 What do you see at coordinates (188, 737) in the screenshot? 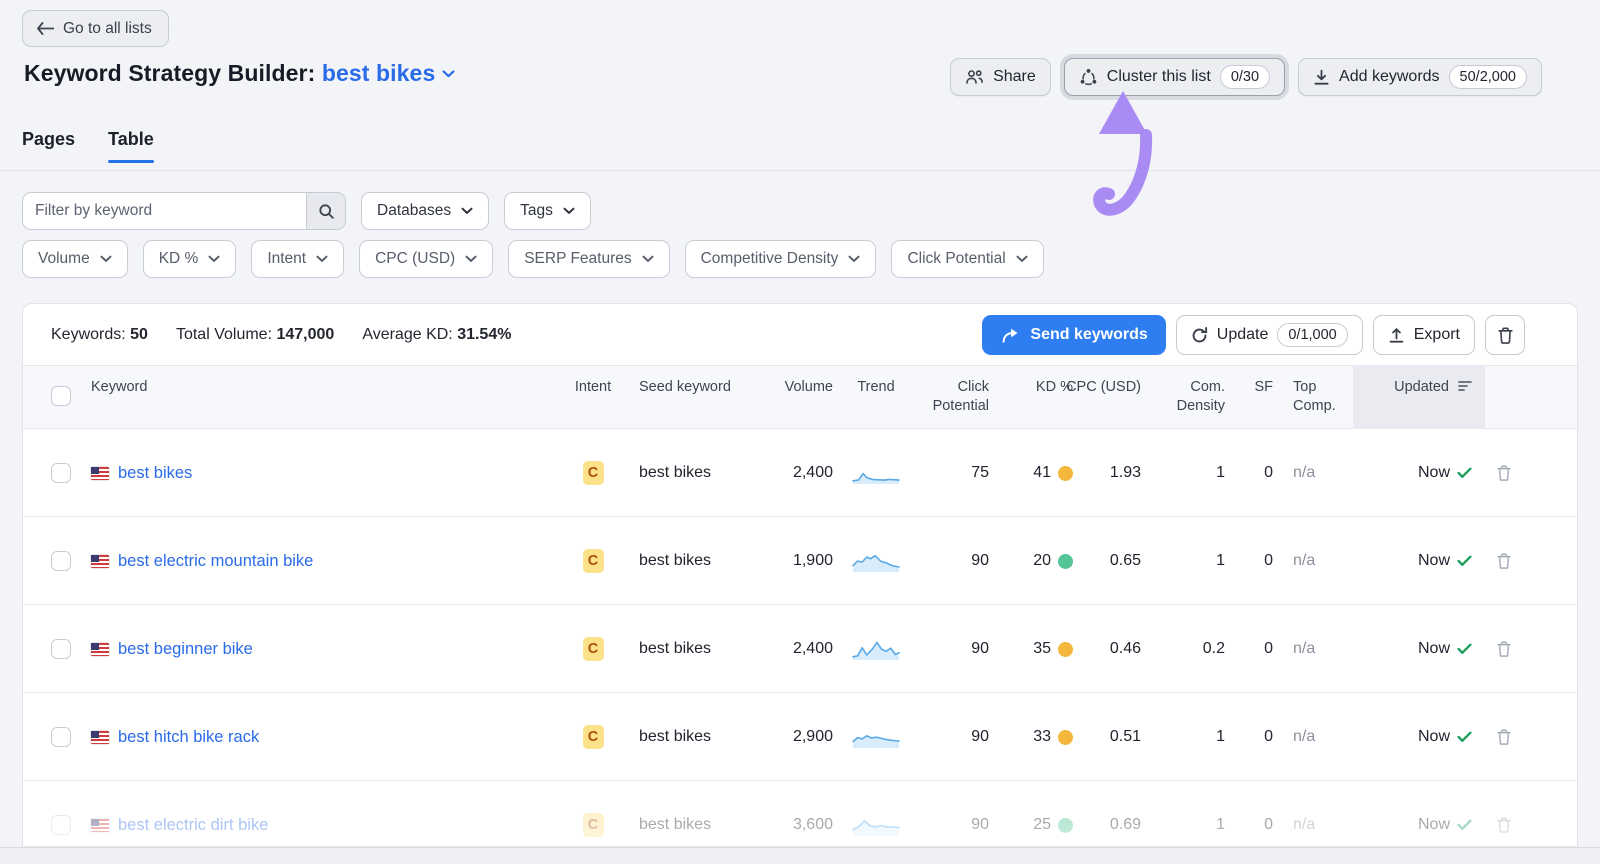
I see `keyword-link: best hitch bike rack` at bounding box center [188, 737].